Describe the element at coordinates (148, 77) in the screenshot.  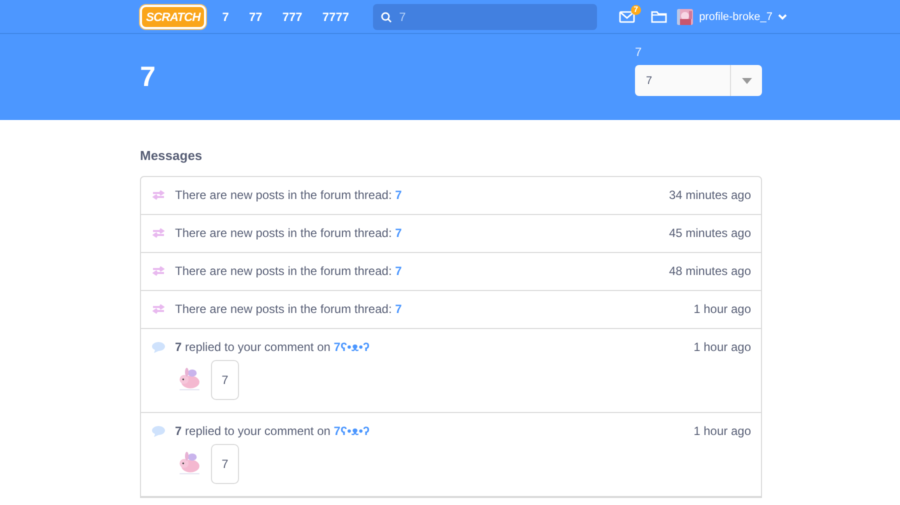
I see `page-title: 7` at that location.